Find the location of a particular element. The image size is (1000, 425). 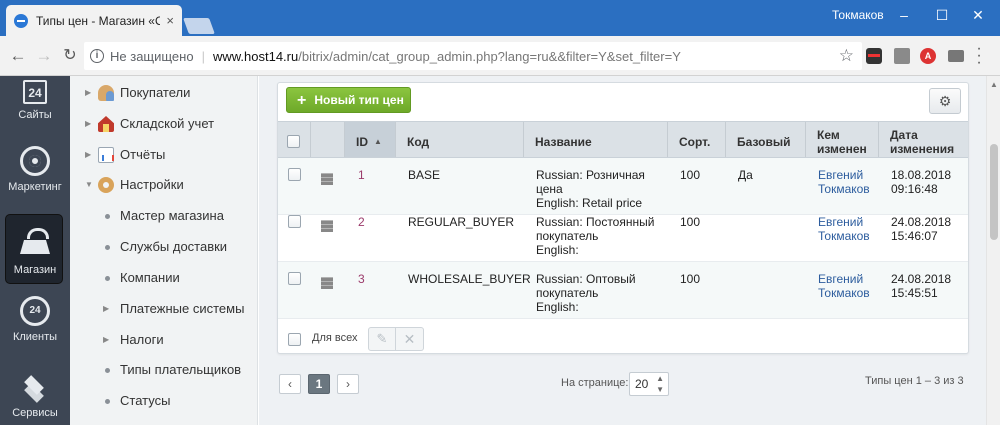

bitrix-favicon-icon is located at coordinates (21, 20).